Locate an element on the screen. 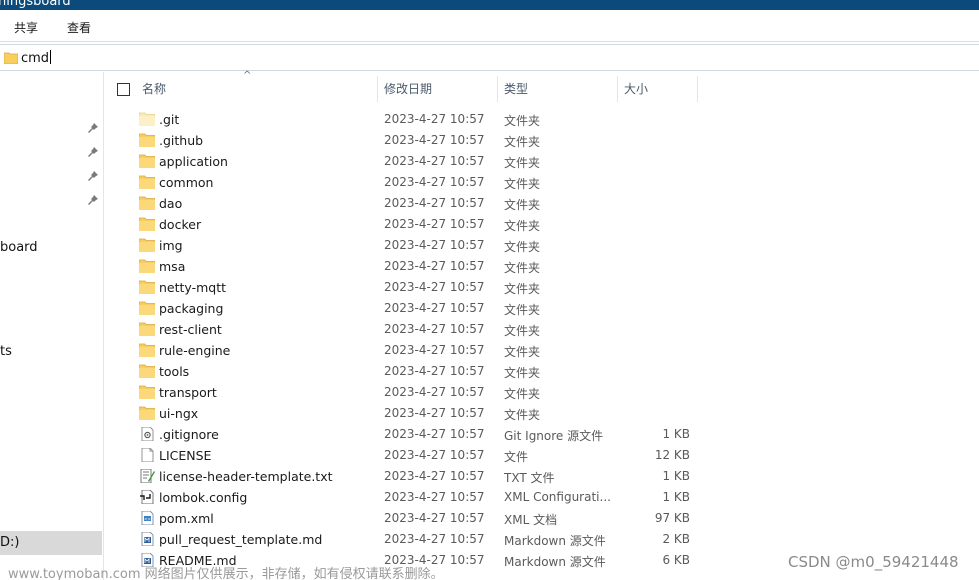 Image resolution: width=979 pixels, height=580 pixels. xml-file-icon: <> is located at coordinates (147, 518).